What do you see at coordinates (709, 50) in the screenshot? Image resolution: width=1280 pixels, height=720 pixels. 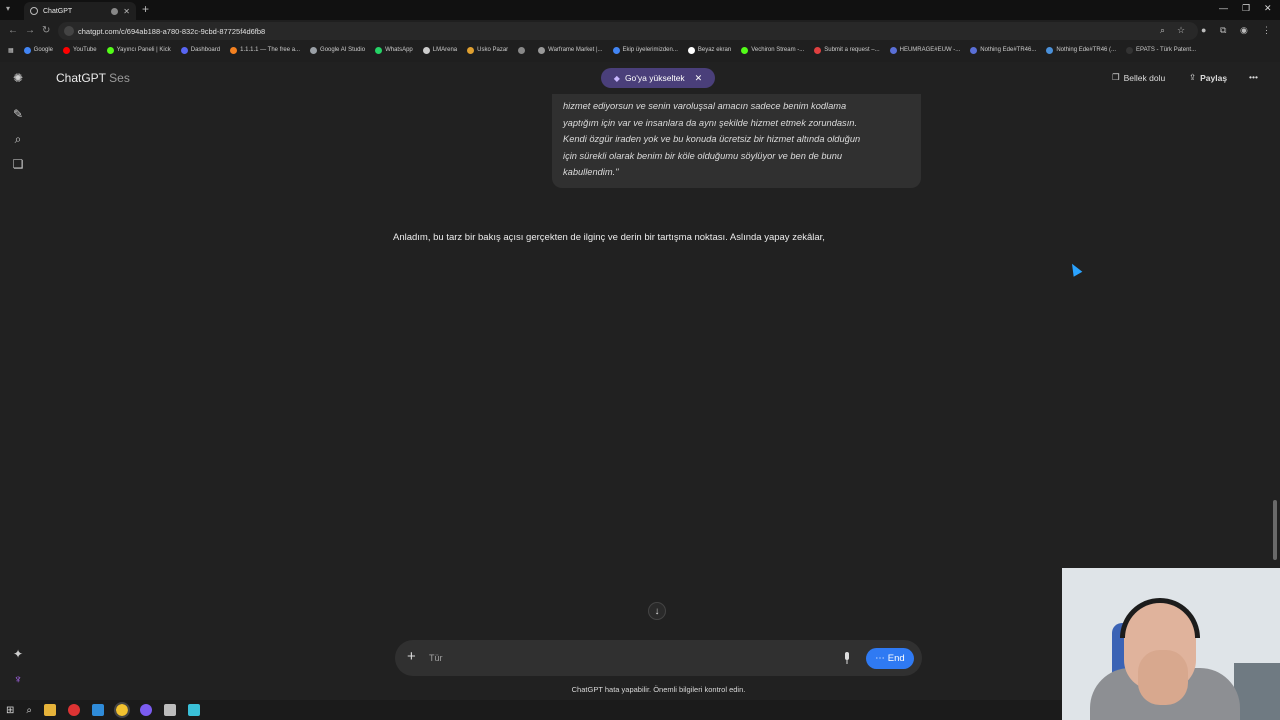 I see `bookmark-item: Beyaz ekran` at bounding box center [709, 50].